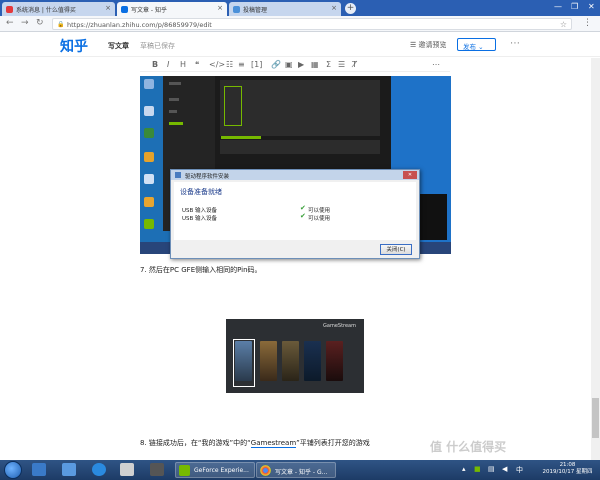 The image size is (600, 480). I want to click on forward-icon: →, so click(25, 23).